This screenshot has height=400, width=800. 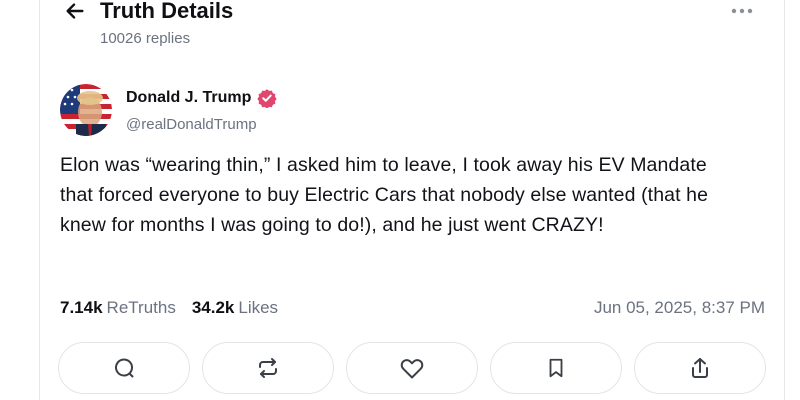 I want to click on post-actions, so click(x=412, y=369).